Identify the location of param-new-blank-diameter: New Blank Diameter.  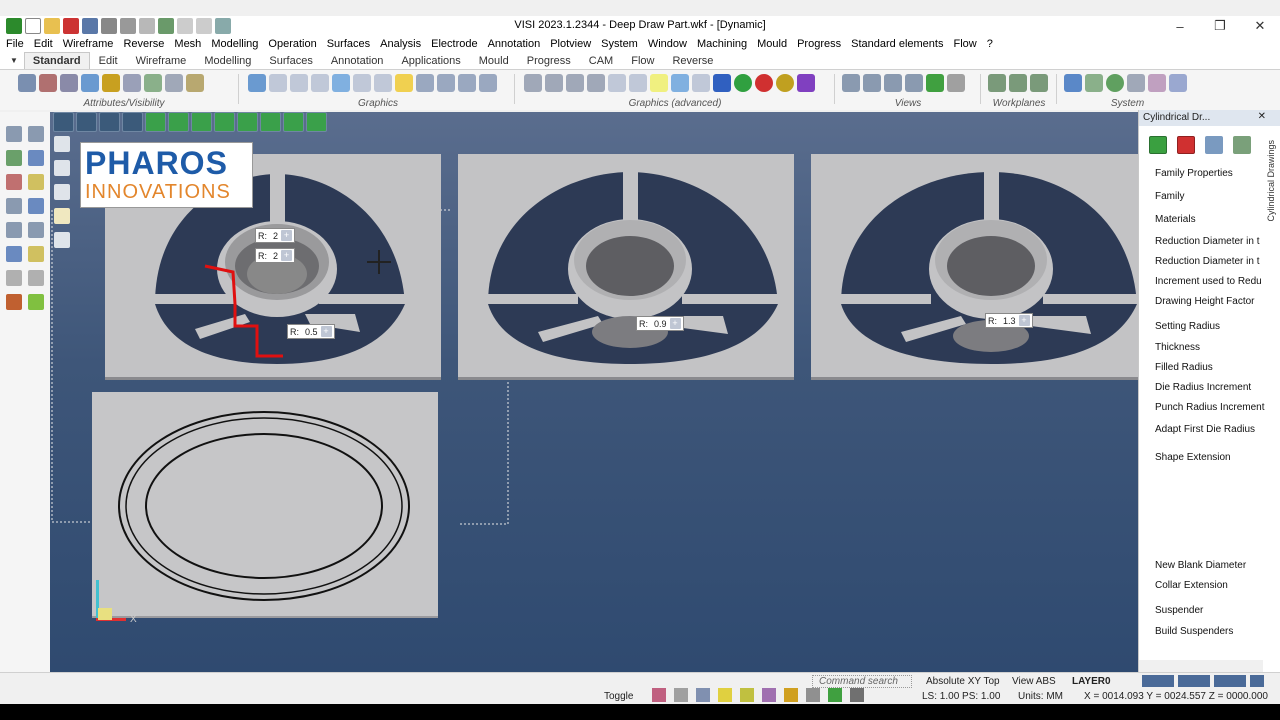
(1210, 565).